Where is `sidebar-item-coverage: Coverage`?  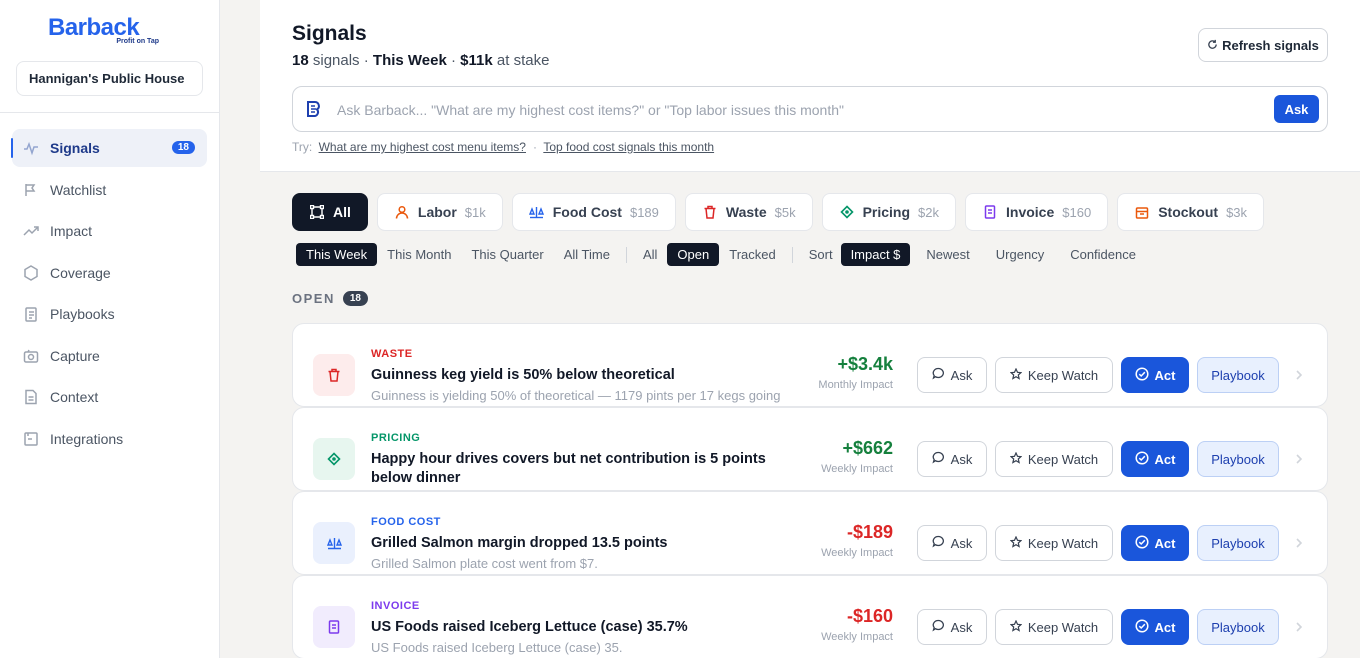
sidebar-item-coverage: Coverage is located at coordinates (109, 273).